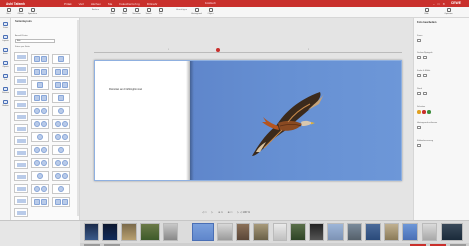 The image size is (469, 246). What do you see at coordinates (5, 92) in the screenshot?
I see `rail-item-frames: Rahmen` at bounding box center [5, 92].